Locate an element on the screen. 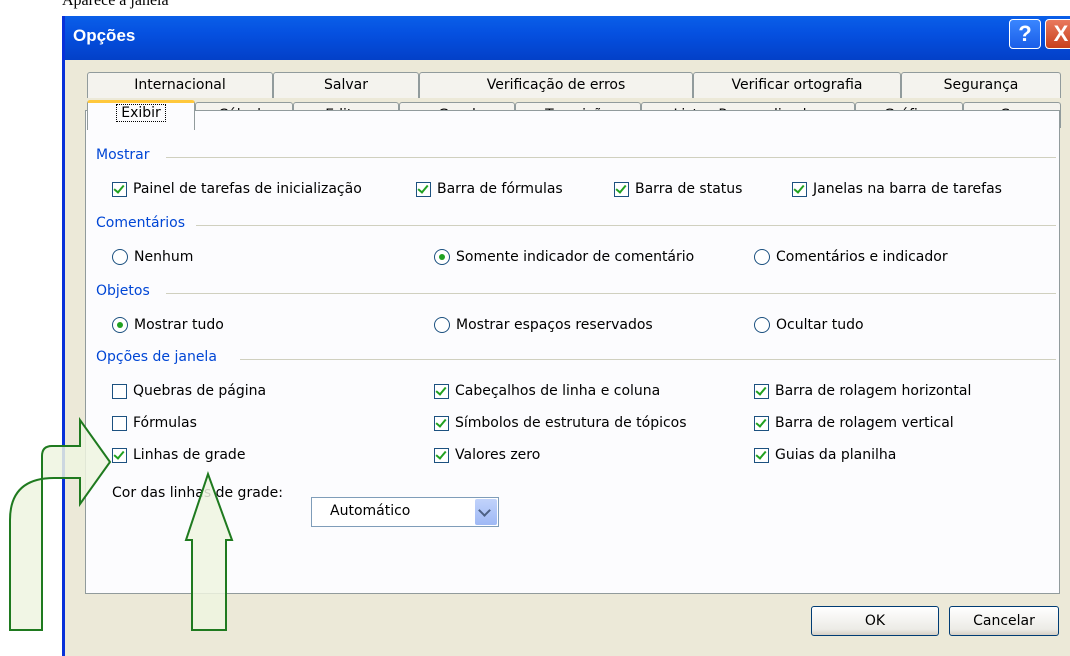  up-arrow-annotation is located at coordinates (209, 550).